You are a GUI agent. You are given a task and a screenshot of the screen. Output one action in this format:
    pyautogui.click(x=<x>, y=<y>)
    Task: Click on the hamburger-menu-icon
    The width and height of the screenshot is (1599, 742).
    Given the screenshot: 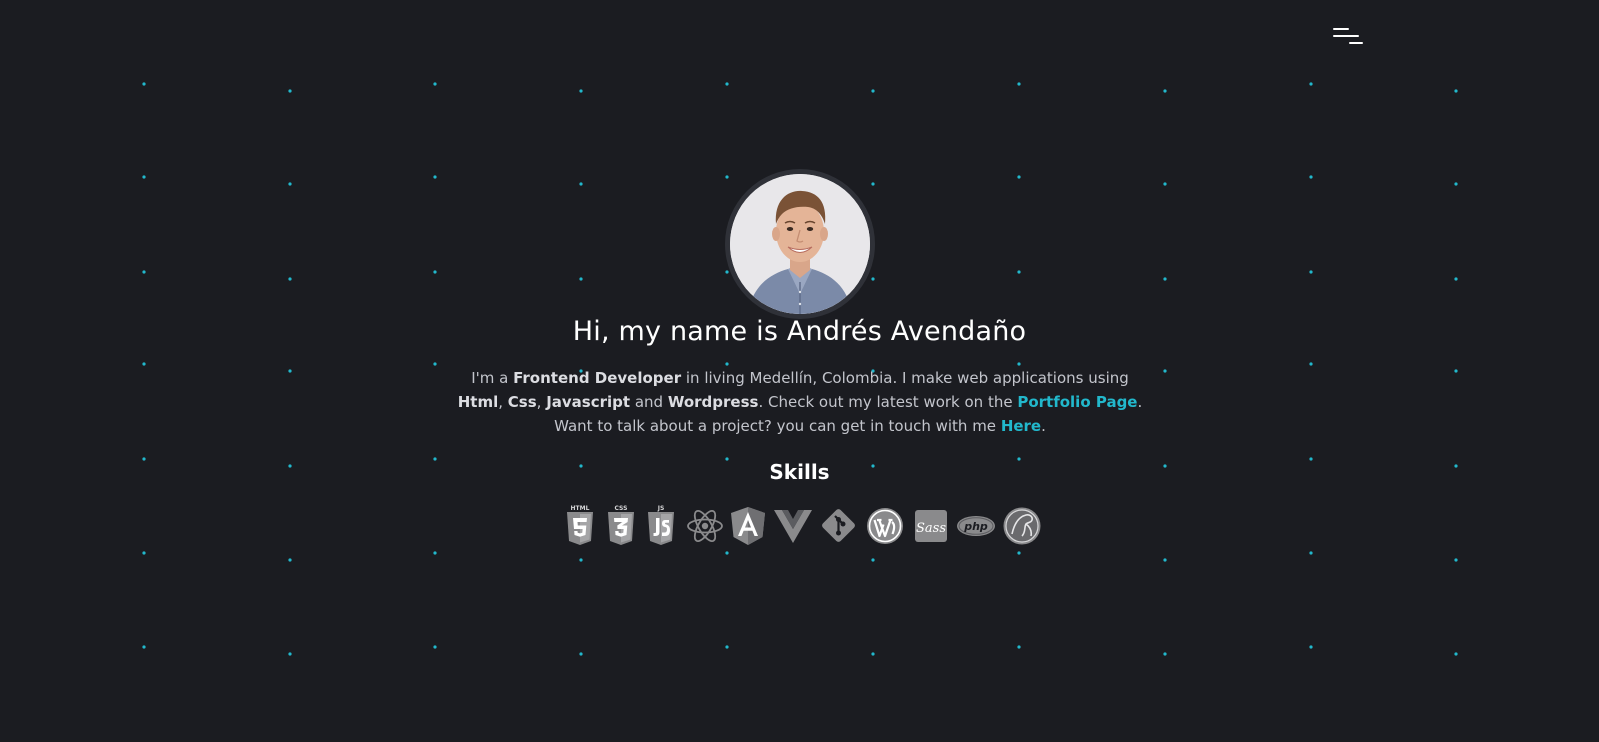 What is the action you would take?
    pyautogui.click(x=1347, y=38)
    